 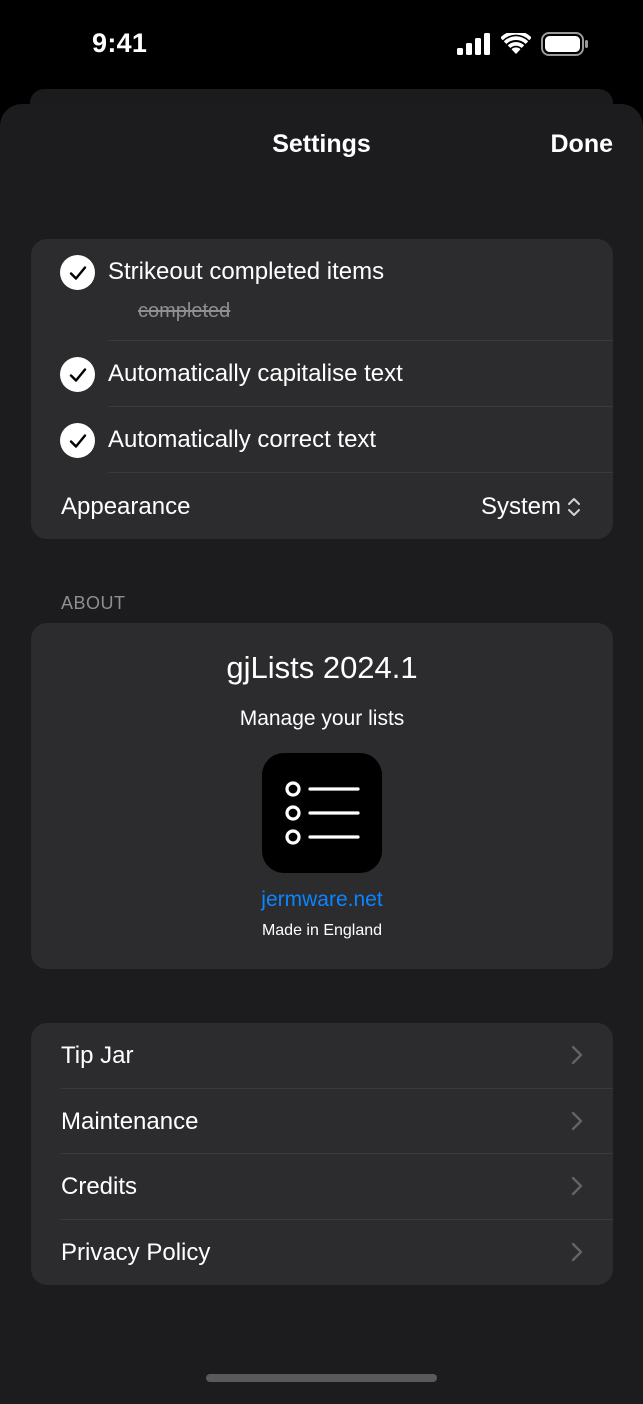 What do you see at coordinates (126, 506) in the screenshot?
I see `appearance-label: Appearance` at bounding box center [126, 506].